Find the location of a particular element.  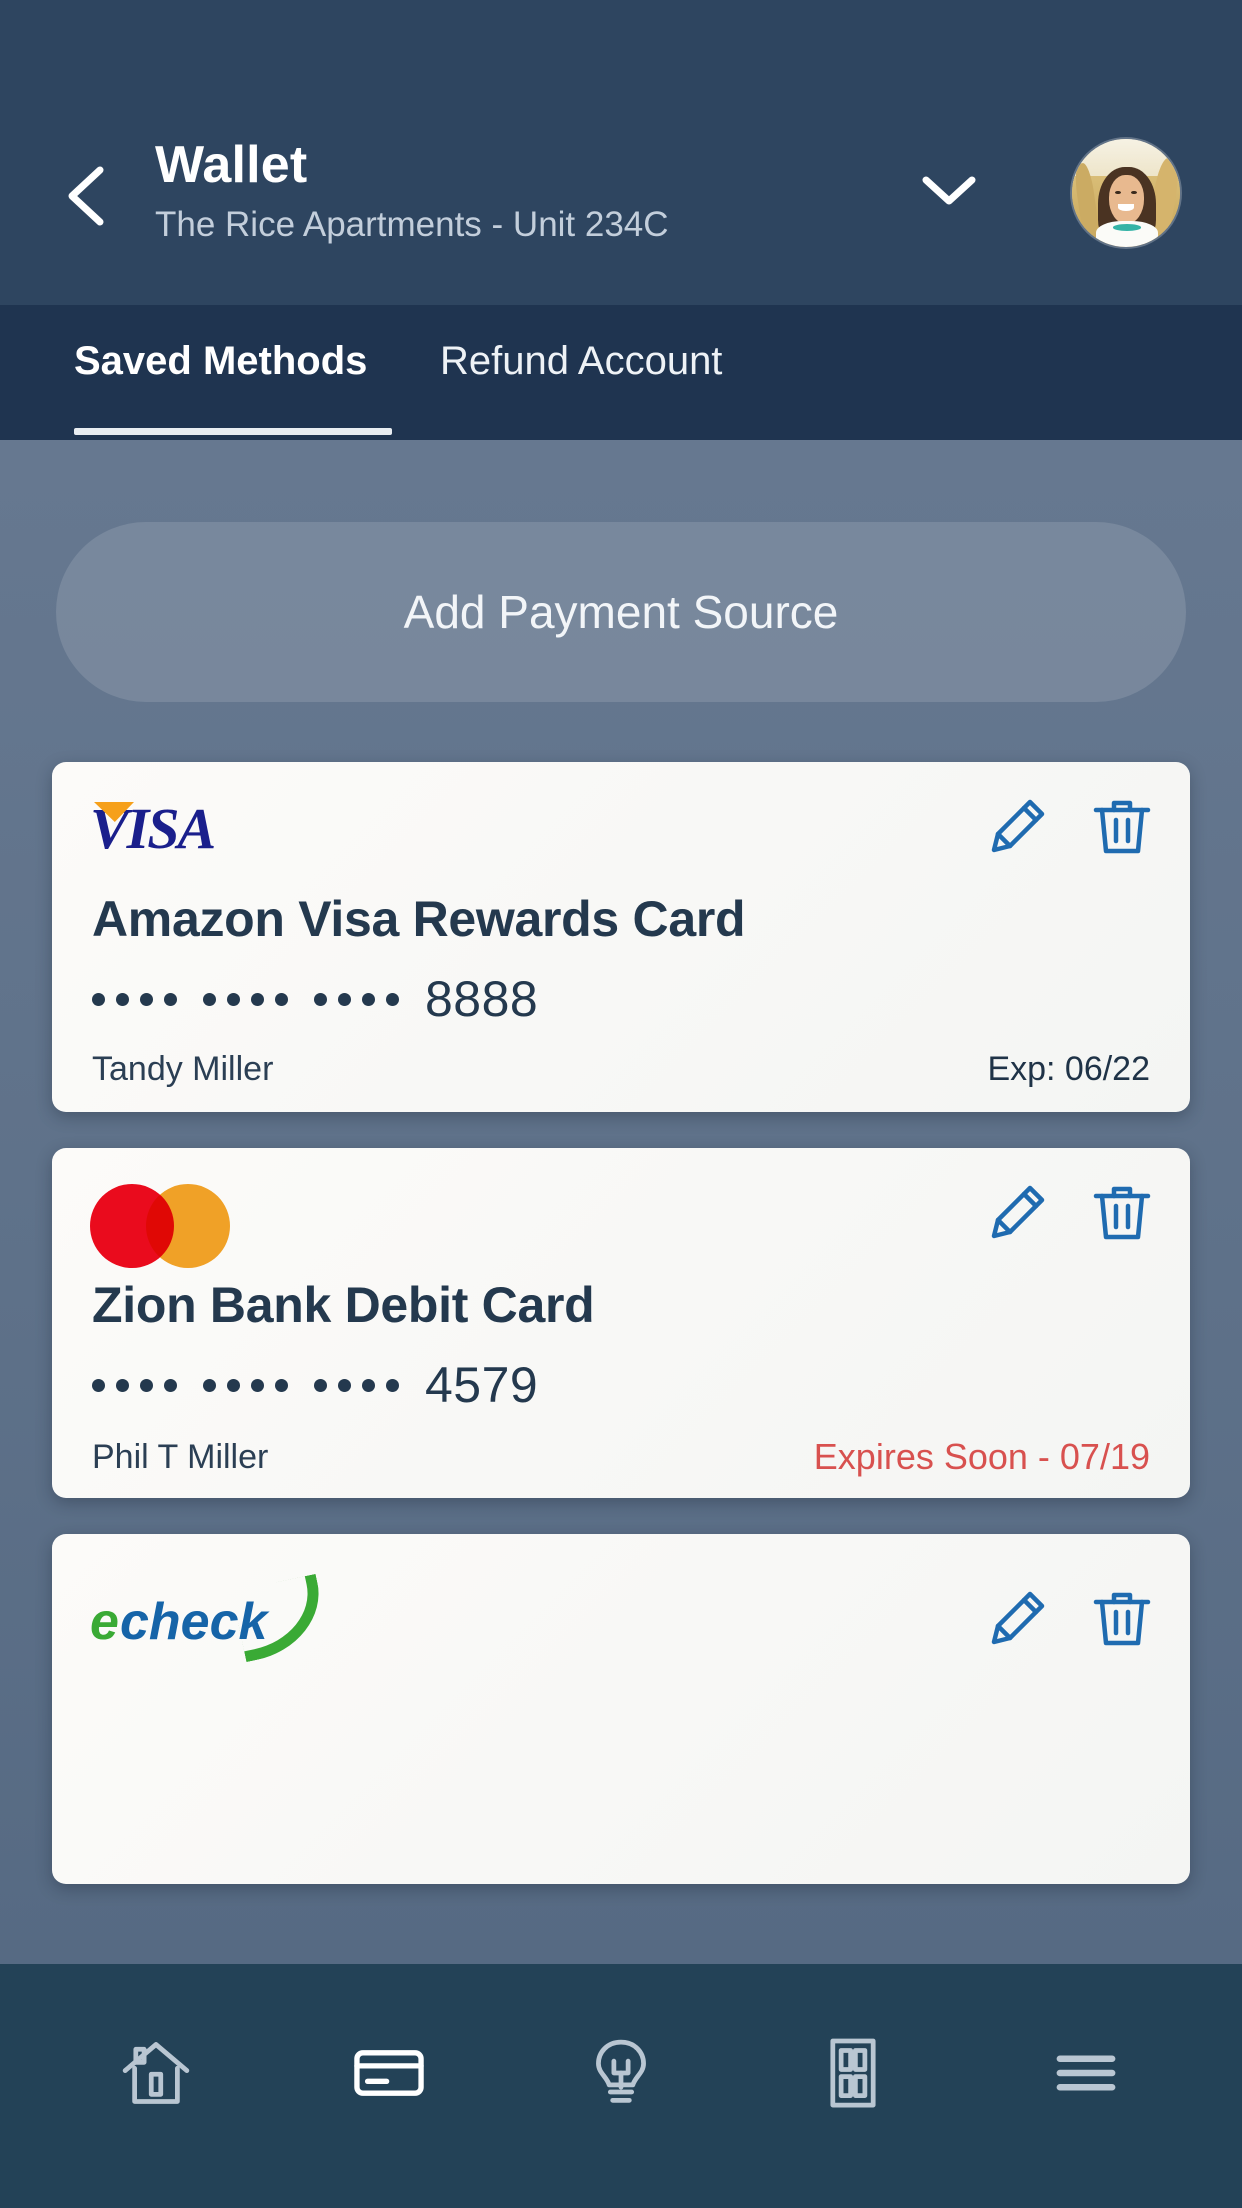

card-footer: Tandy Miller Exp: 06/22 is located at coordinates (621, 1069).